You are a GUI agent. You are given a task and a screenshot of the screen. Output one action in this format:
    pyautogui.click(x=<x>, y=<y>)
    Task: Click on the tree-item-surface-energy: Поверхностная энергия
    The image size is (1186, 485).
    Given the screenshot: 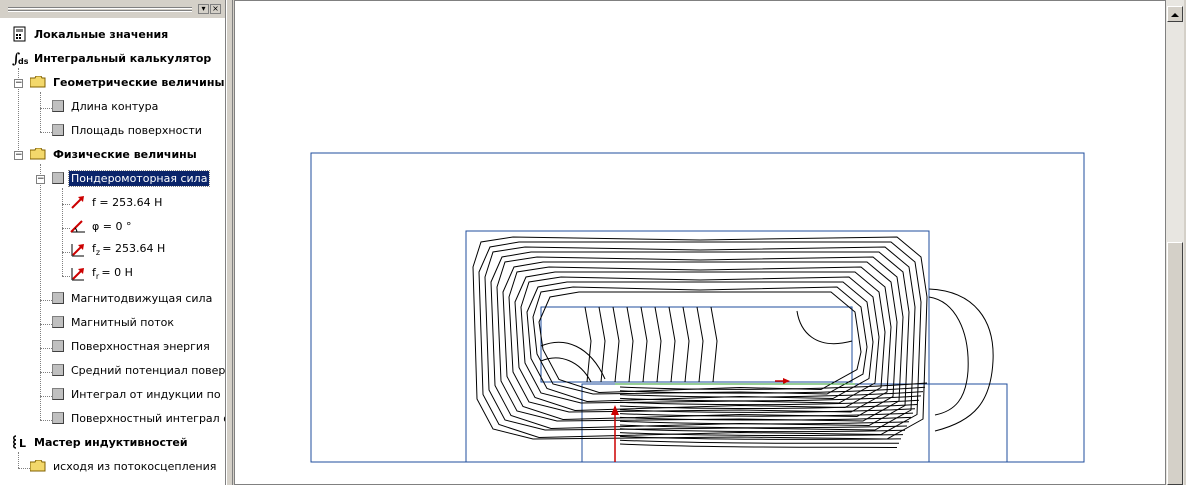 What is the action you would take?
    pyautogui.click(x=132, y=346)
    